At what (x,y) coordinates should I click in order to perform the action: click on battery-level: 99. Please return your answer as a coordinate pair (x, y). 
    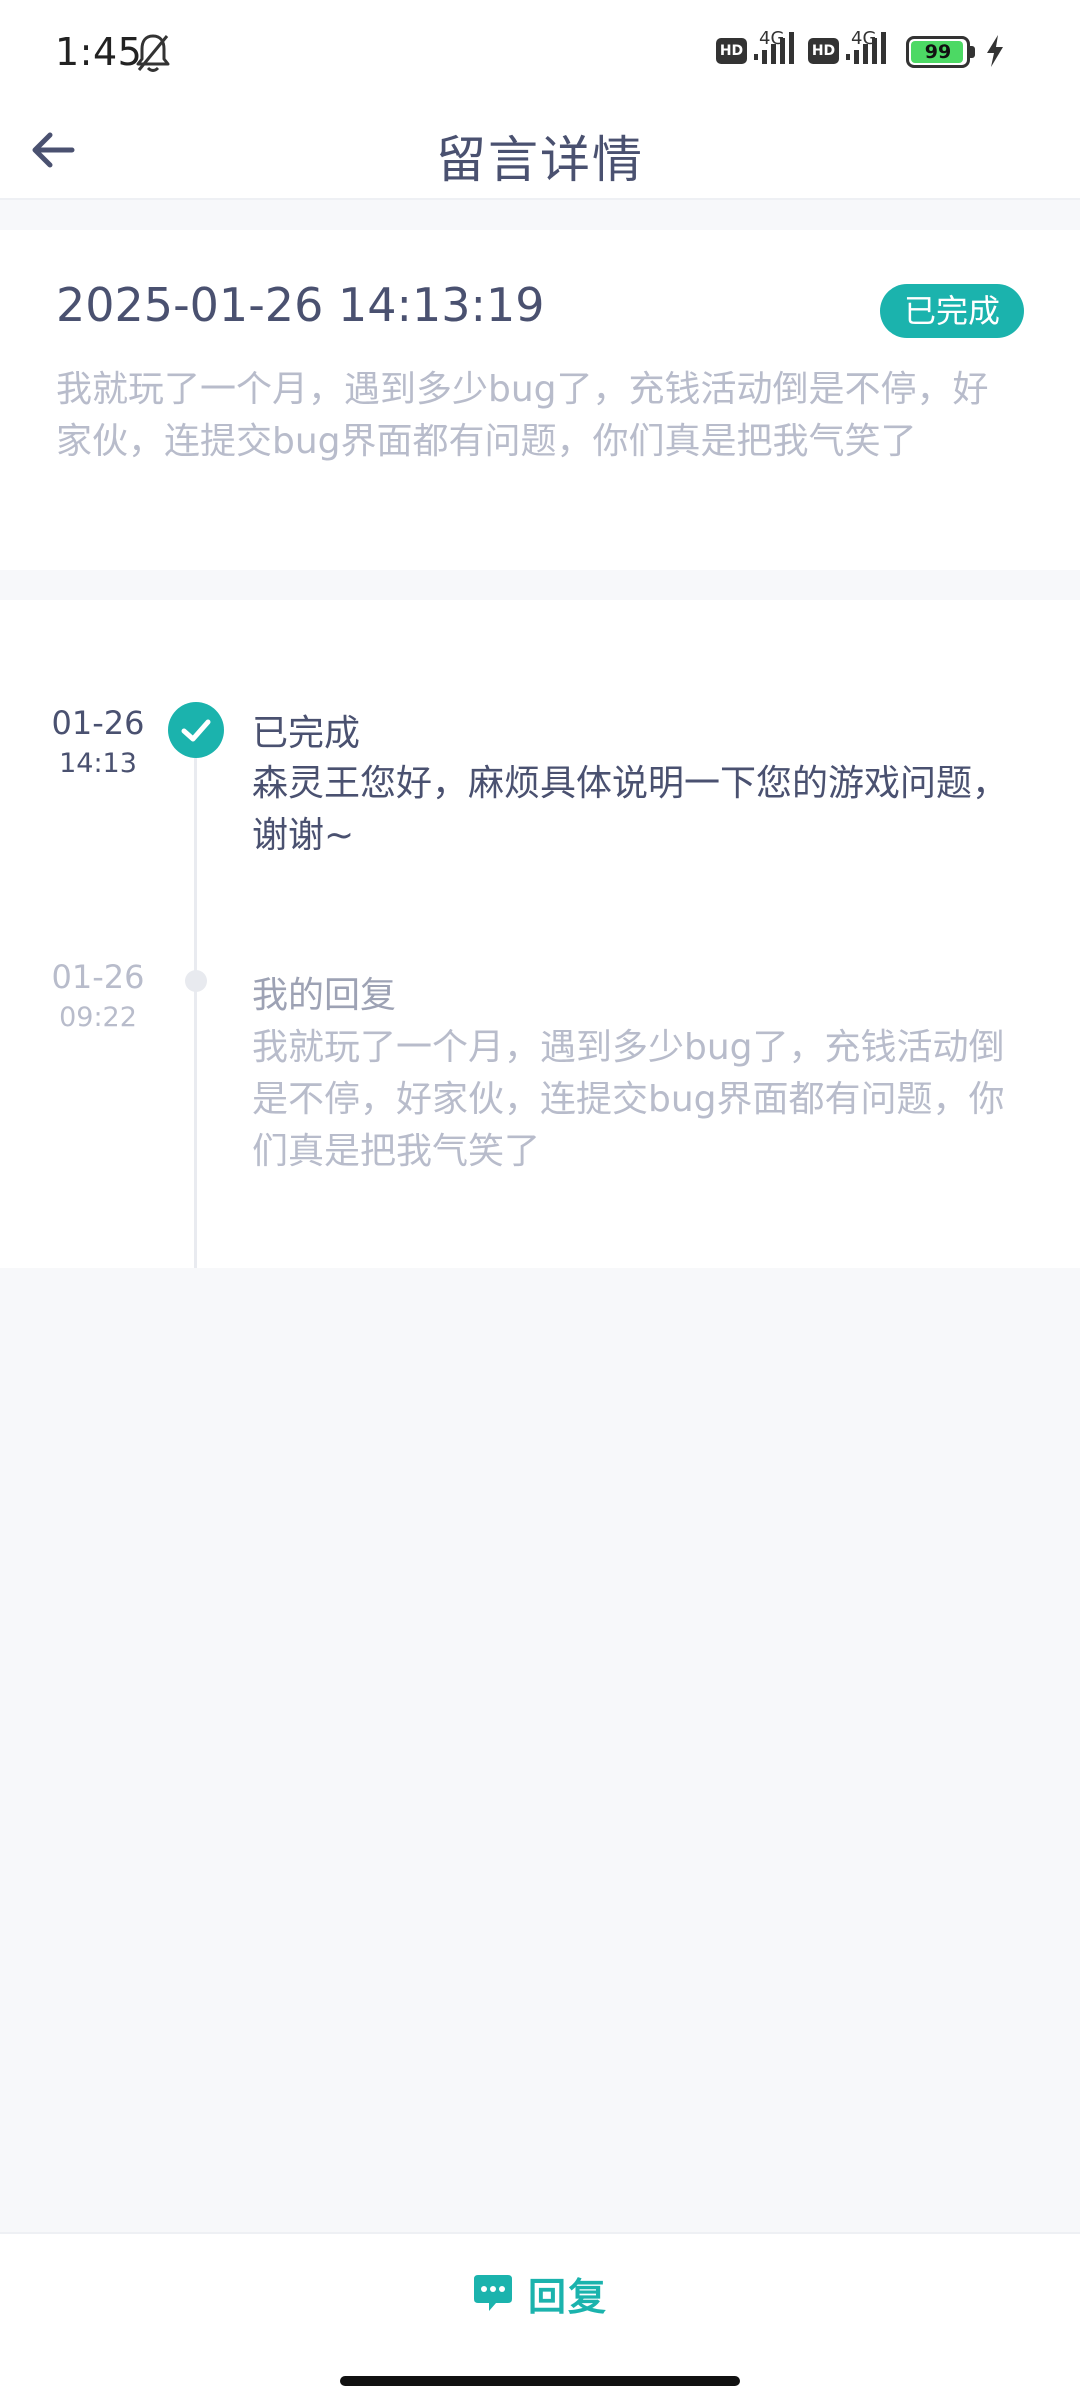
    Looking at the image, I should click on (938, 52).